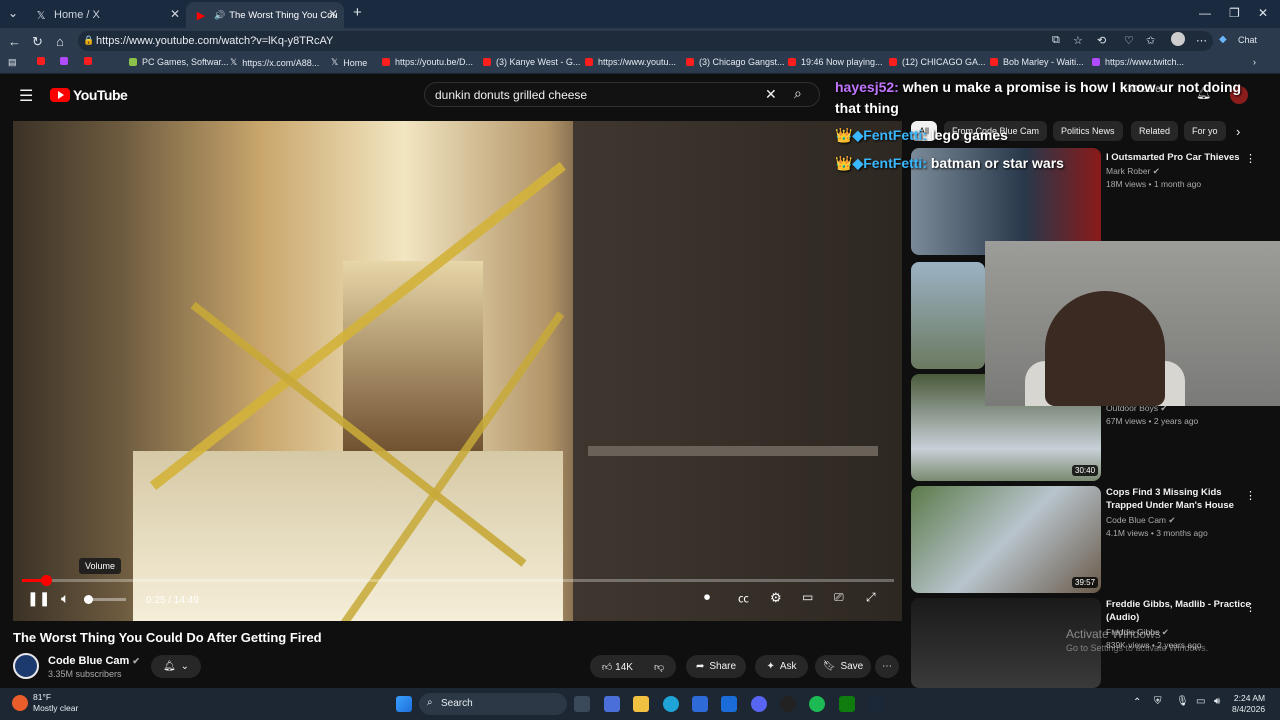  I want to click on chat-button: Chat, so click(1247, 40).